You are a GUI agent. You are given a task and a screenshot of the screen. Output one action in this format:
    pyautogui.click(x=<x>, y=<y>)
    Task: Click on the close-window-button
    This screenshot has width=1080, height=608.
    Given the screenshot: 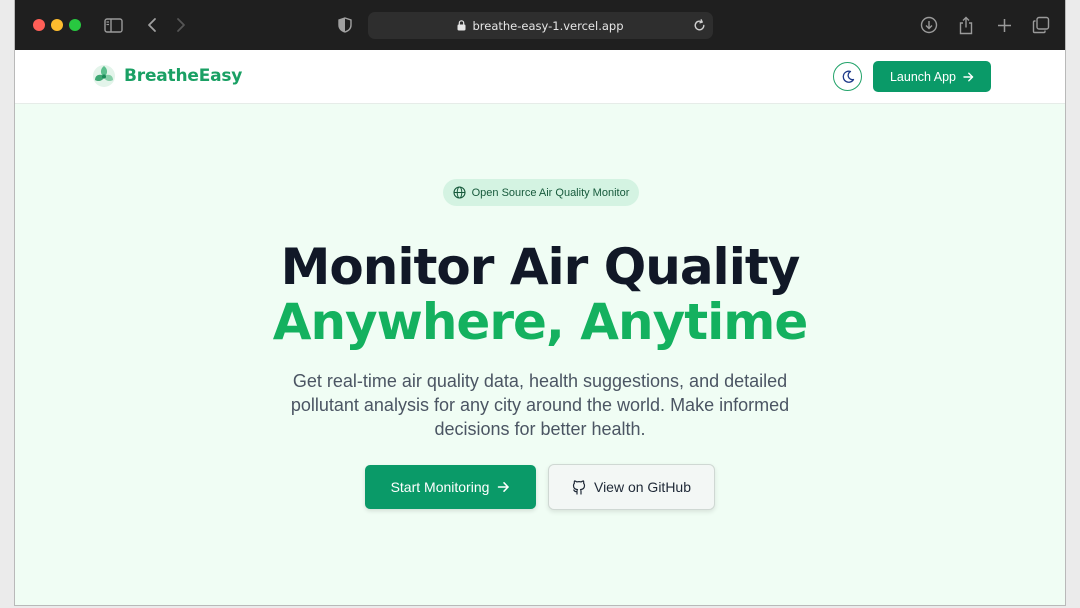 What is the action you would take?
    pyautogui.click(x=39, y=25)
    